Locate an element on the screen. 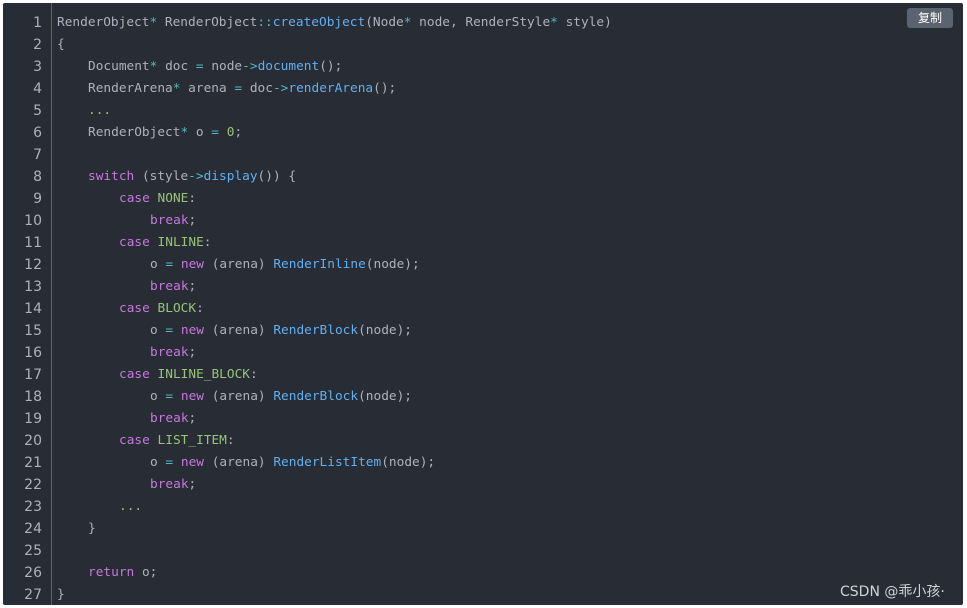  code-line: switch (style->display()) { is located at coordinates (192, 177).